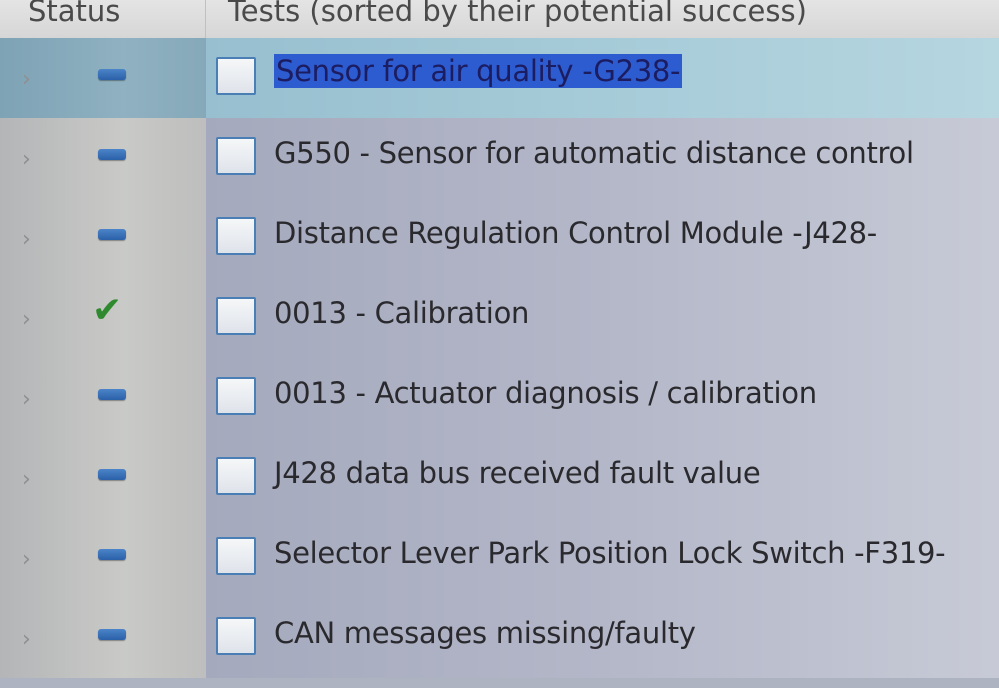 The width and height of the screenshot is (999, 688). I want to click on table-row: › ✔ 0013 - Calibration, so click(499, 318).